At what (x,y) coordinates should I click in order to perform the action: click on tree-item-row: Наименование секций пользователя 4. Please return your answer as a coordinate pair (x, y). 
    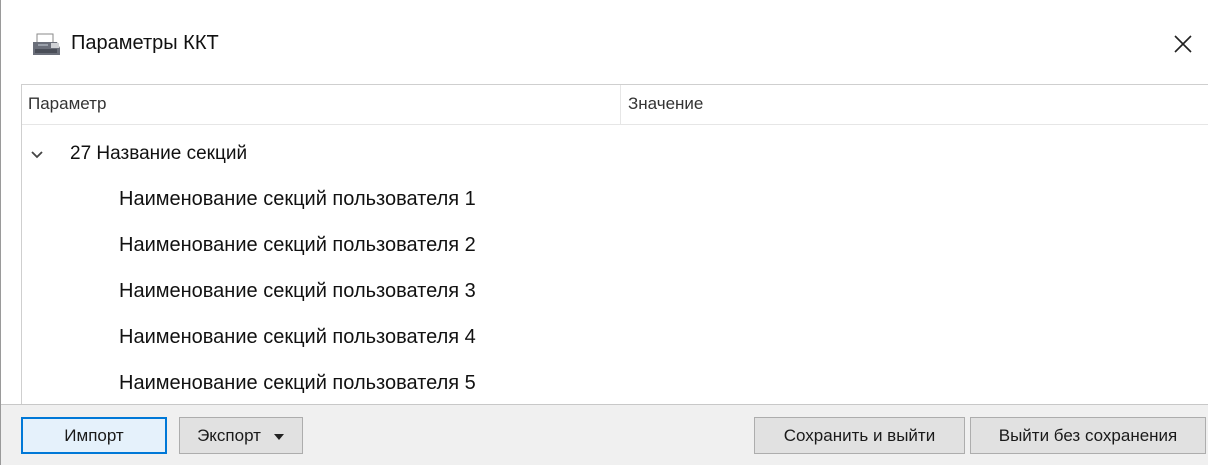
    Looking at the image, I should click on (615, 338).